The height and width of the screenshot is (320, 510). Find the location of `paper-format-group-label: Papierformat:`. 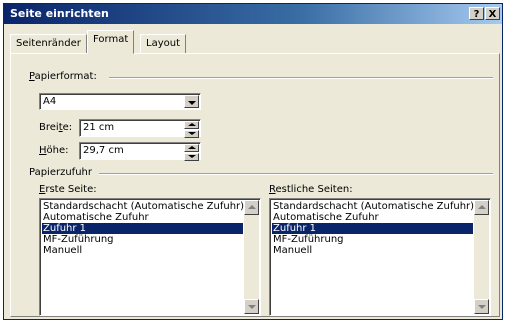

paper-format-group-label: Papierformat: is located at coordinates (64, 76).